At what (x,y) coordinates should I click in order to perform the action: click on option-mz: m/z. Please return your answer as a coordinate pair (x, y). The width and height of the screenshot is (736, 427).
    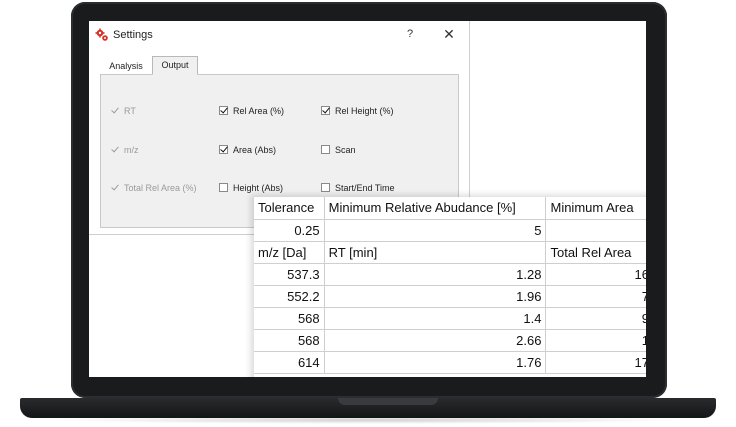
    Looking at the image, I should click on (124, 150).